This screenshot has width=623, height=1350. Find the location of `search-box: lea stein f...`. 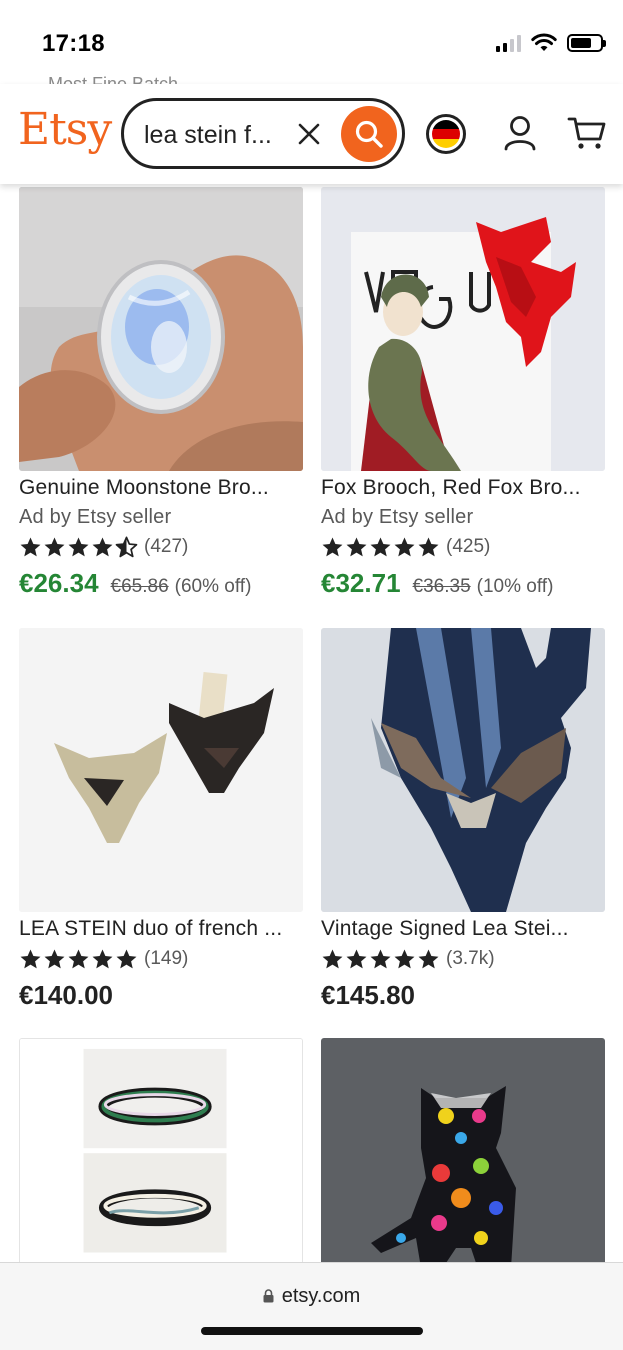

search-box: lea stein f... is located at coordinates (263, 133).